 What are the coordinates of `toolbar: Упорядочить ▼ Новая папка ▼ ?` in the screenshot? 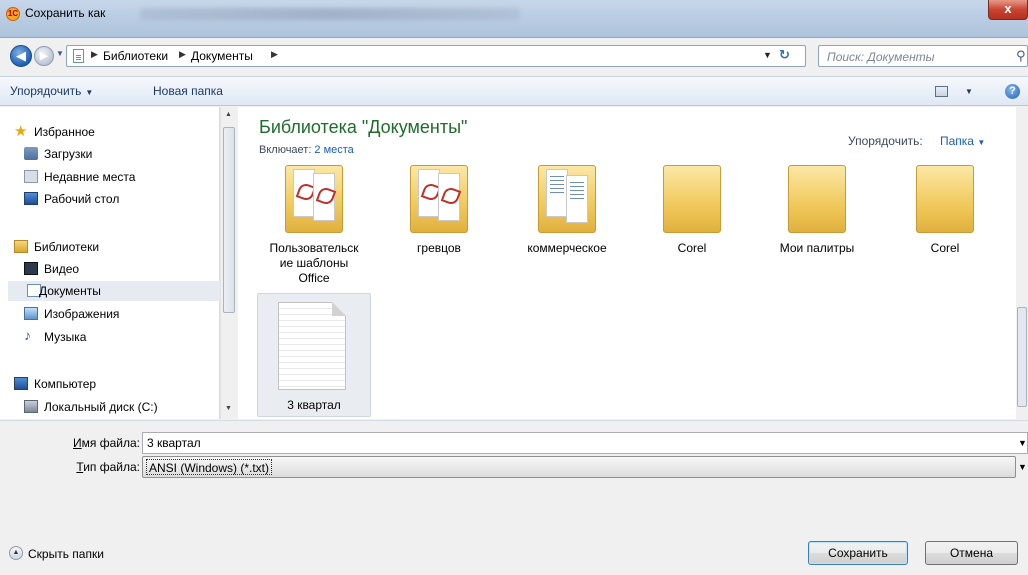 It's located at (514, 91).